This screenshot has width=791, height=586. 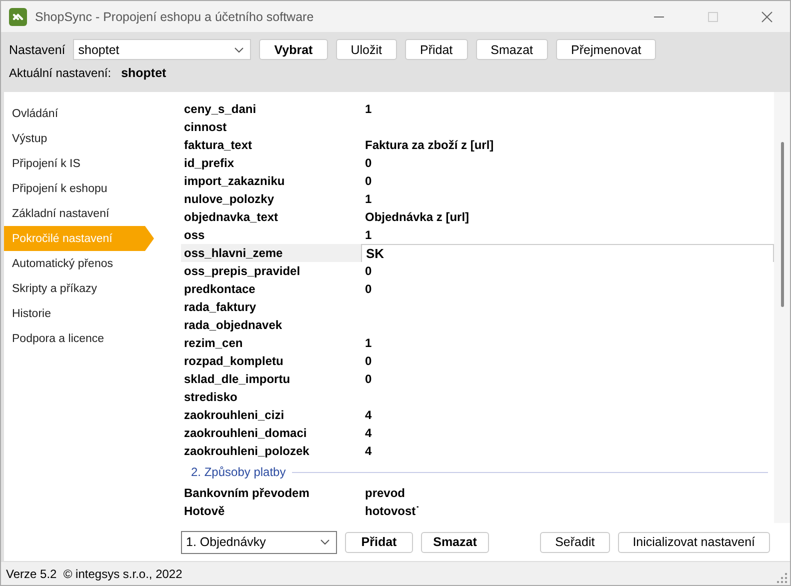 What do you see at coordinates (210, 397) in the screenshot?
I see `setting-name: stredisko` at bounding box center [210, 397].